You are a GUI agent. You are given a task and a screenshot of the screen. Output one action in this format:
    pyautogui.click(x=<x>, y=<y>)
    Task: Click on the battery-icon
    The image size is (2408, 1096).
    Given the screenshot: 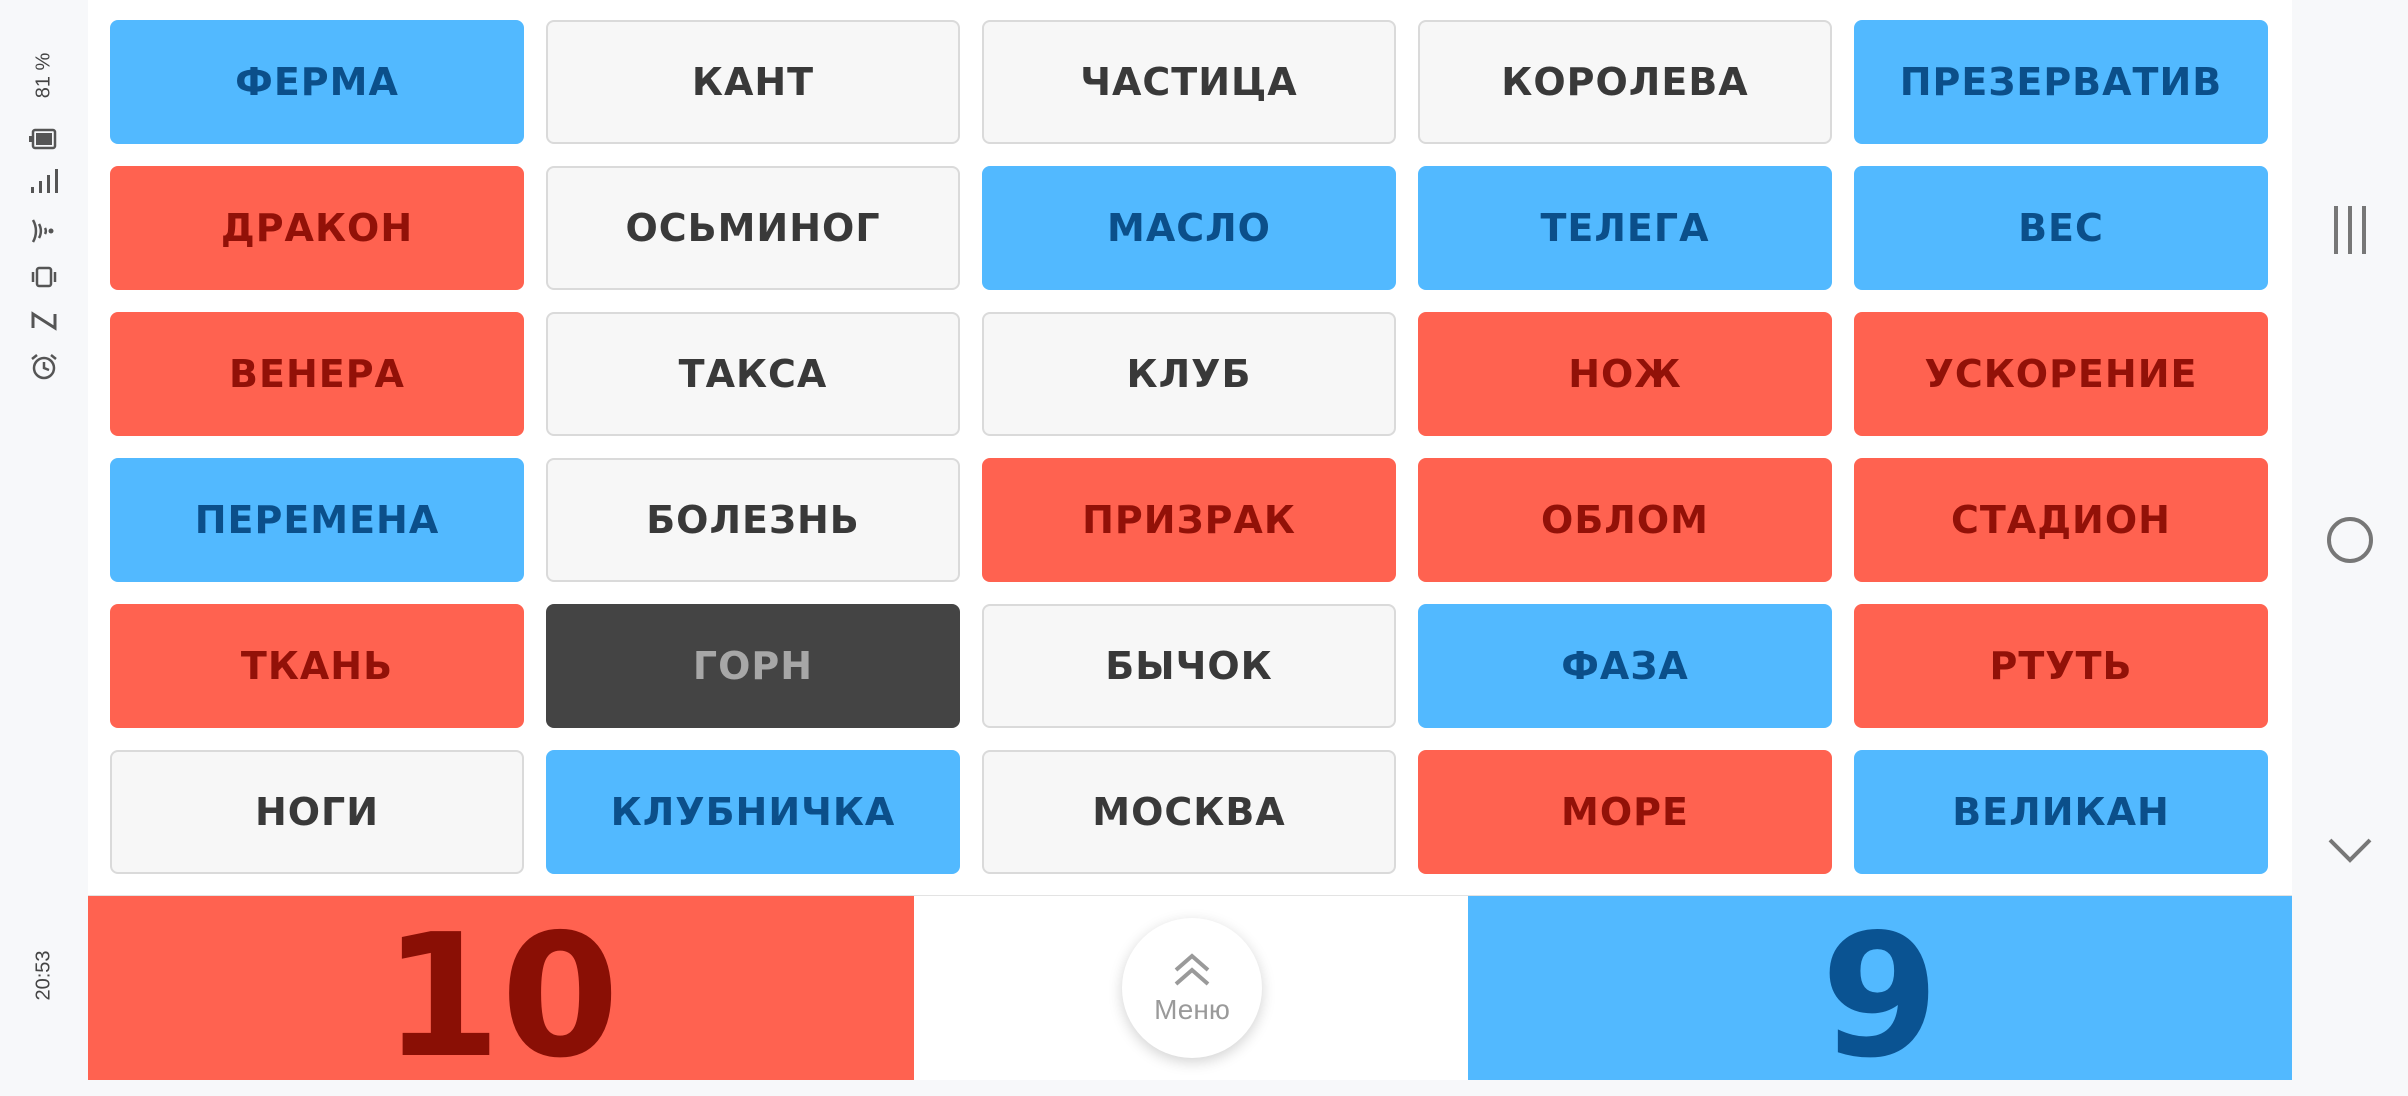 What is the action you would take?
    pyautogui.click(x=44, y=139)
    